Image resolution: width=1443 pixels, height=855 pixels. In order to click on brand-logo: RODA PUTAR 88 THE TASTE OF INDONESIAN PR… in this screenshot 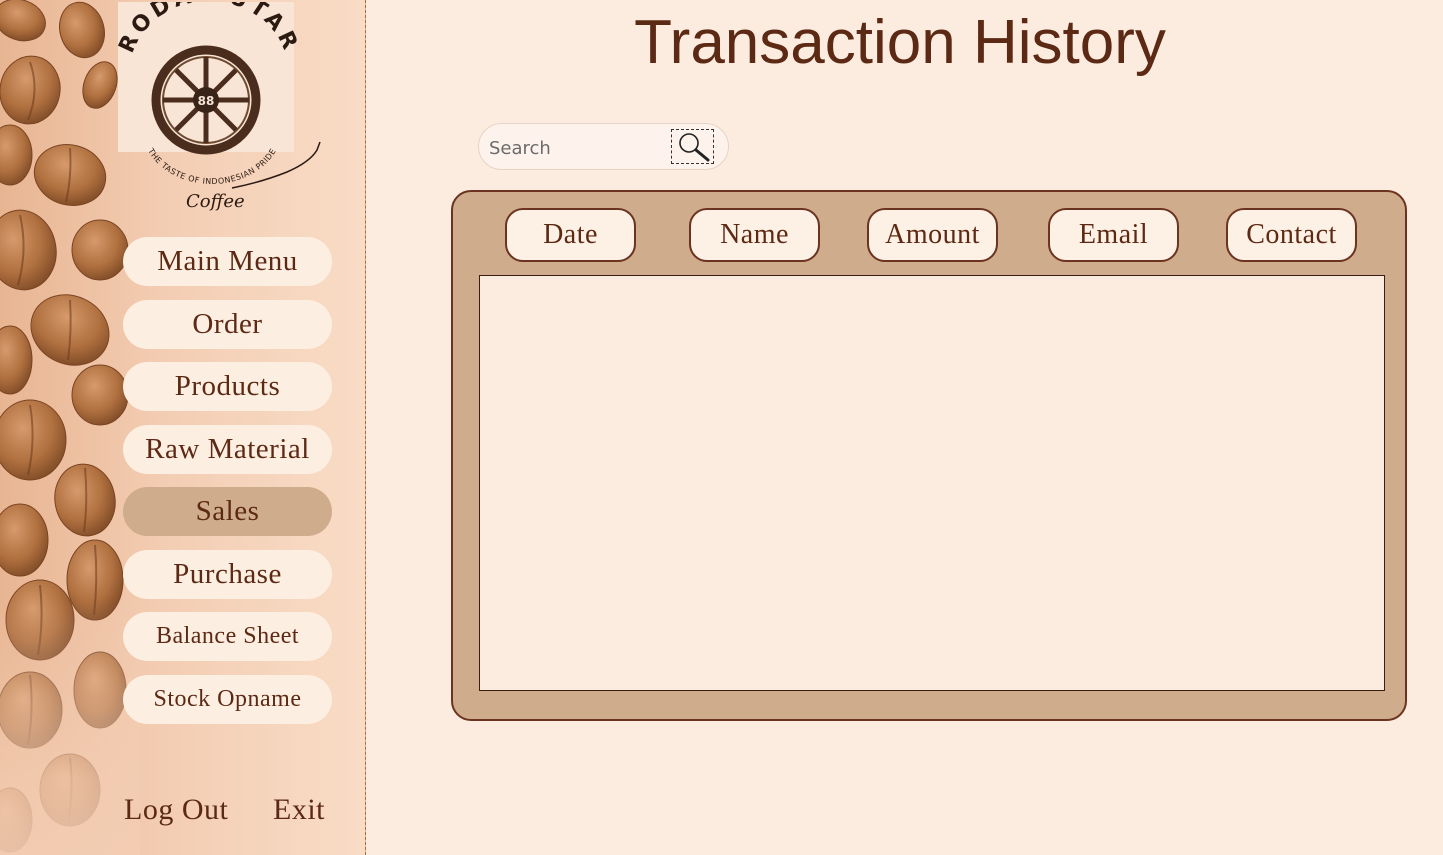, I will do `click(218, 110)`.